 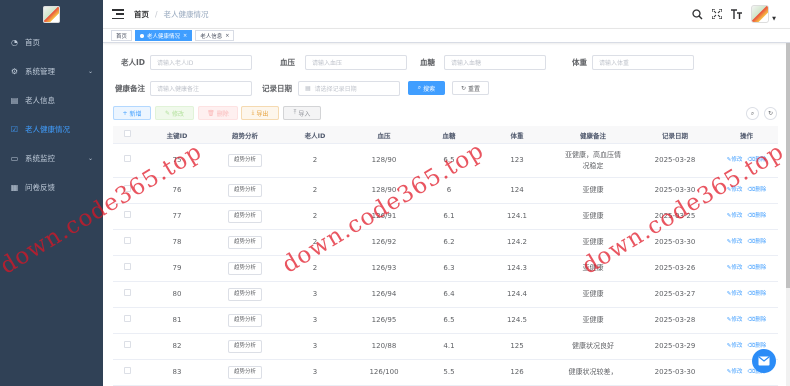 I want to click on sidebar-item: ⚙ 系统管理 ⌄, so click(x=51, y=71).